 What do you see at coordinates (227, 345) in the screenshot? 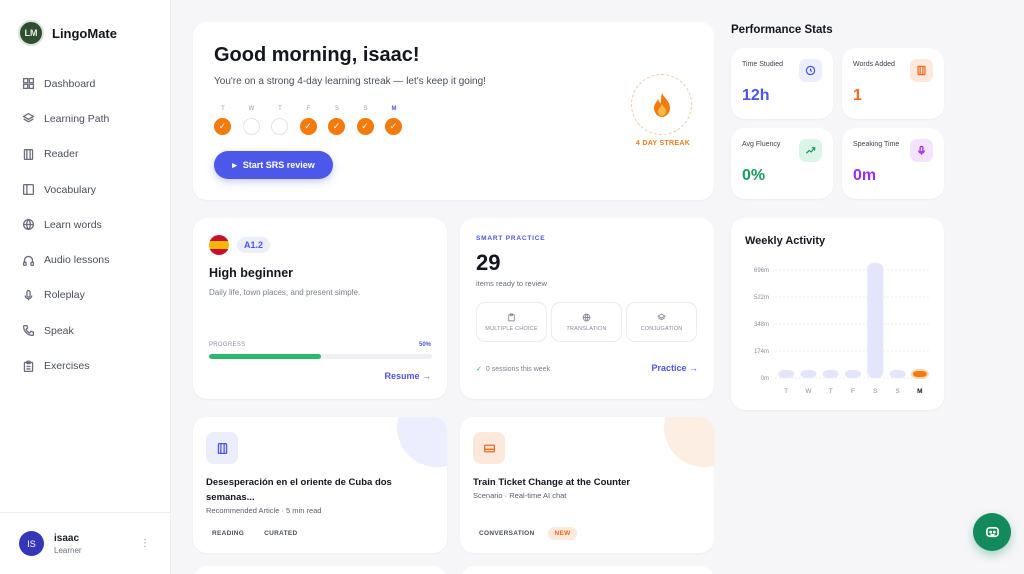
I see `progress-label: PROGRESS` at bounding box center [227, 345].